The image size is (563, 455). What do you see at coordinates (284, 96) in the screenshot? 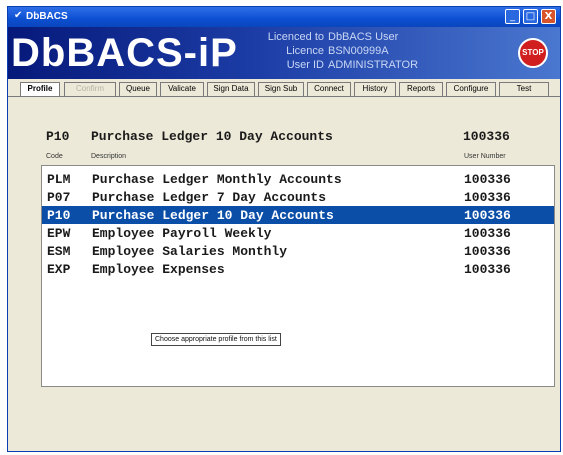
I see `tab-divider` at bounding box center [284, 96].